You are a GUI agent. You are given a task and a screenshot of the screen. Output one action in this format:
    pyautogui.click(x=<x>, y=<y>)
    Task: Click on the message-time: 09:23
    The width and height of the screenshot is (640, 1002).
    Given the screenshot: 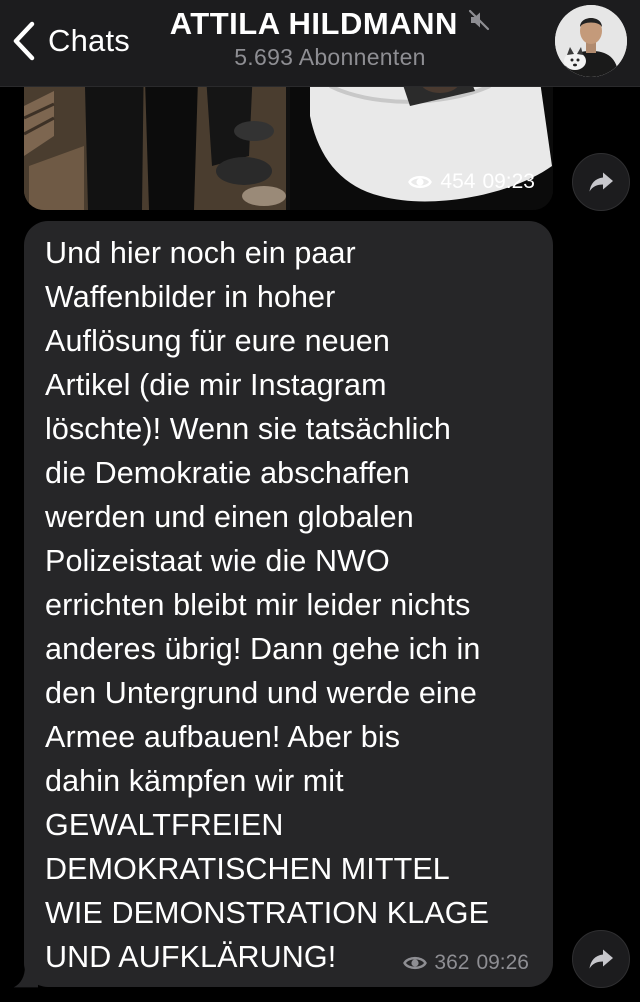 What is the action you would take?
    pyautogui.click(x=508, y=181)
    